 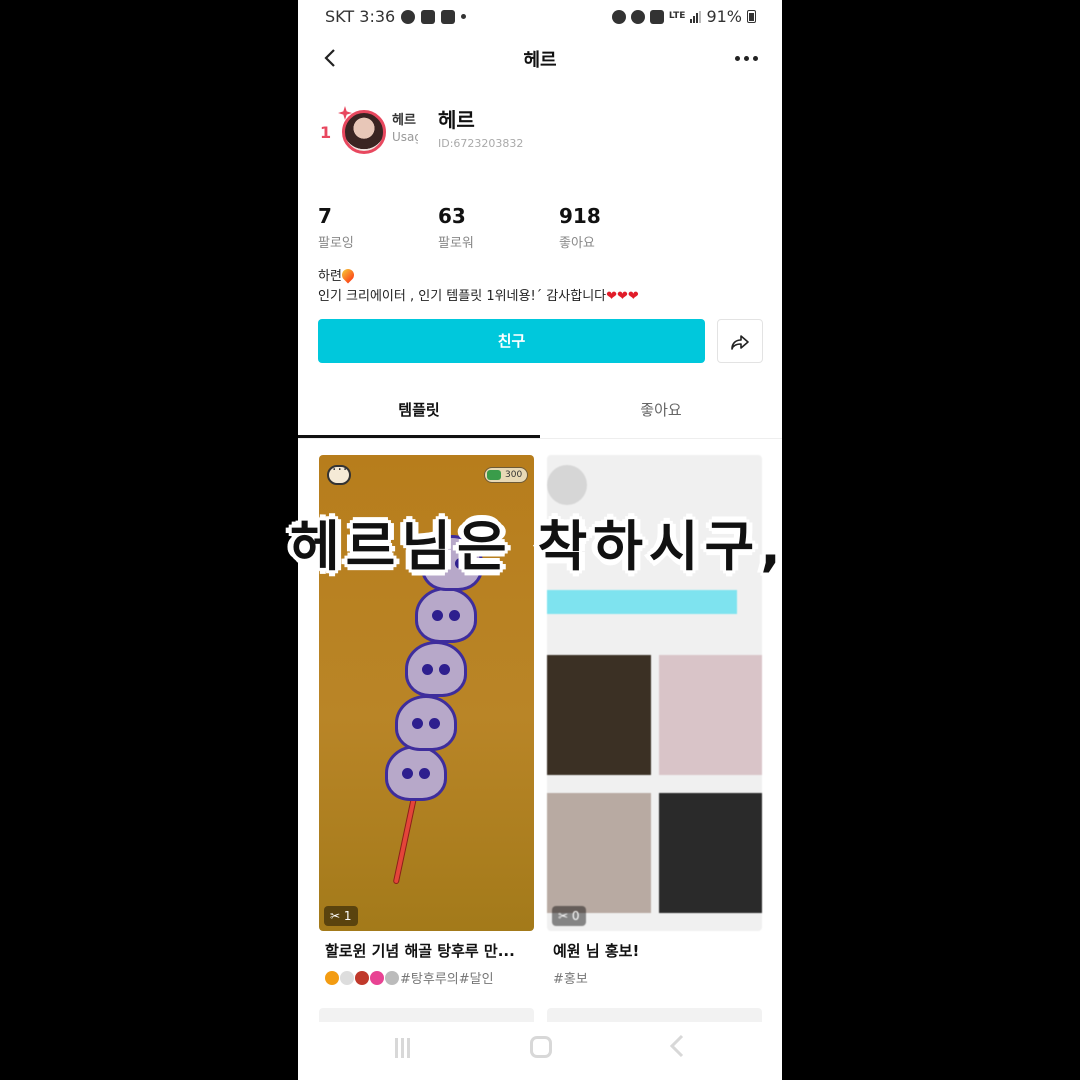 I want to click on stat-following: 7 팔로잉, so click(x=336, y=227).